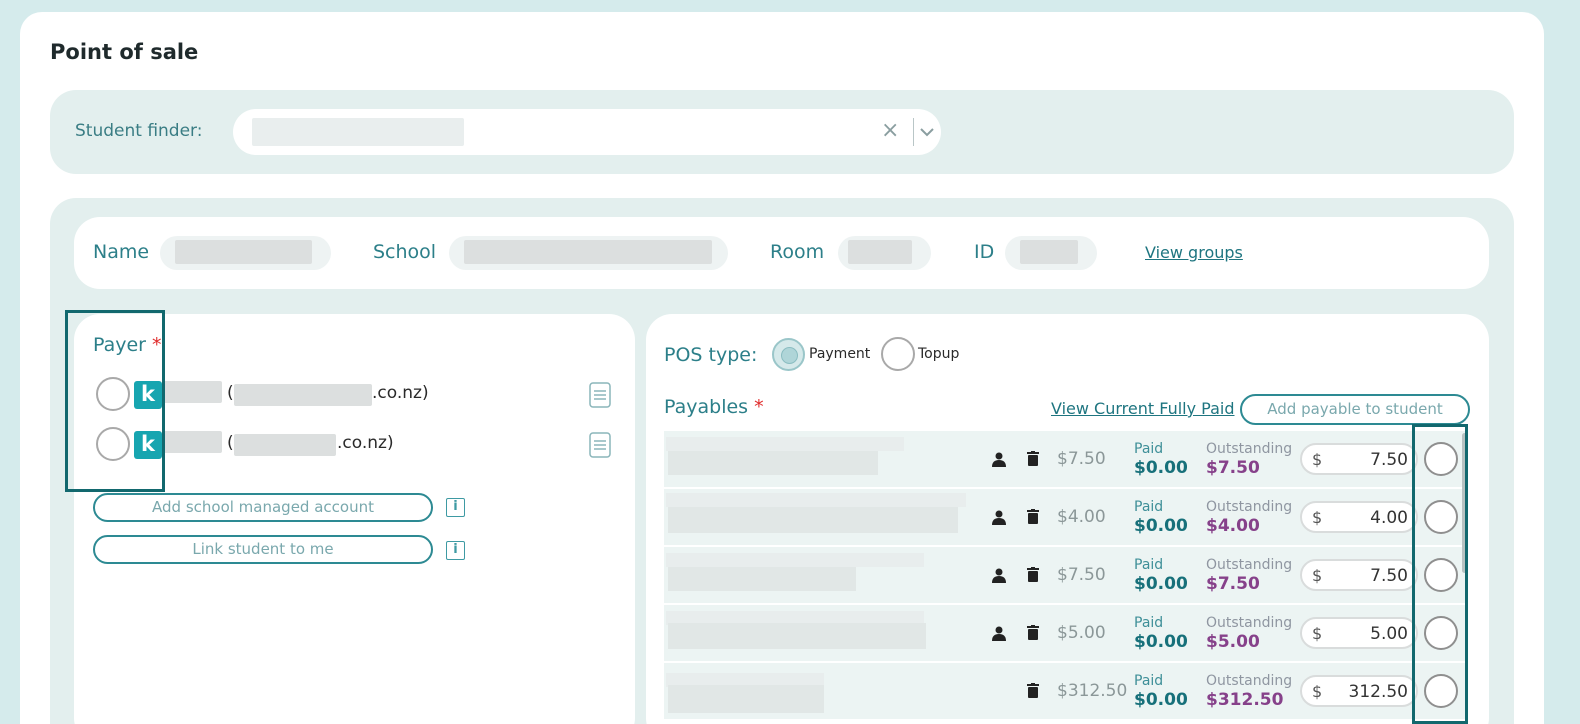  I want to click on add-school-managed-account-button: Add school managed account, so click(263, 507).